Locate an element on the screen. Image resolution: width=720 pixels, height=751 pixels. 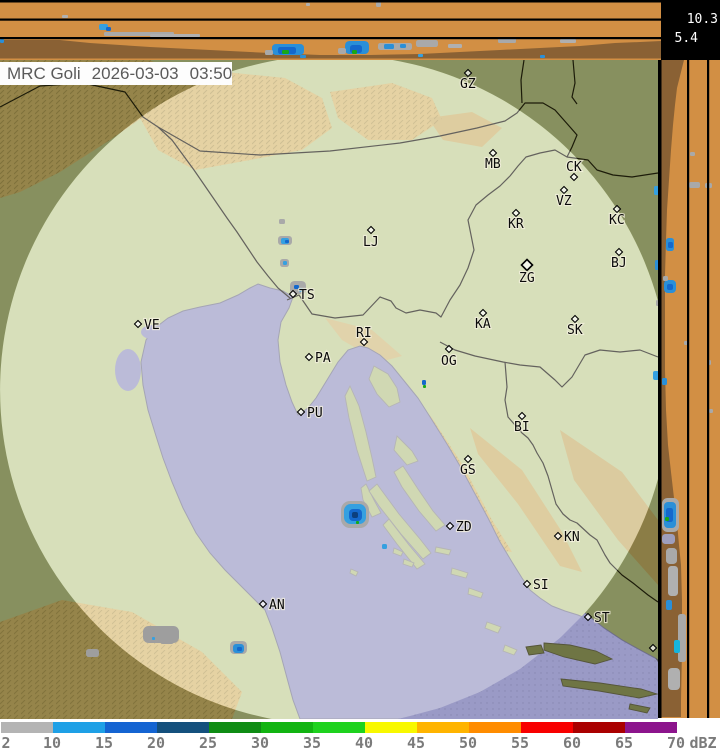
top-cross-section-graphic is located at coordinates (330, 29).